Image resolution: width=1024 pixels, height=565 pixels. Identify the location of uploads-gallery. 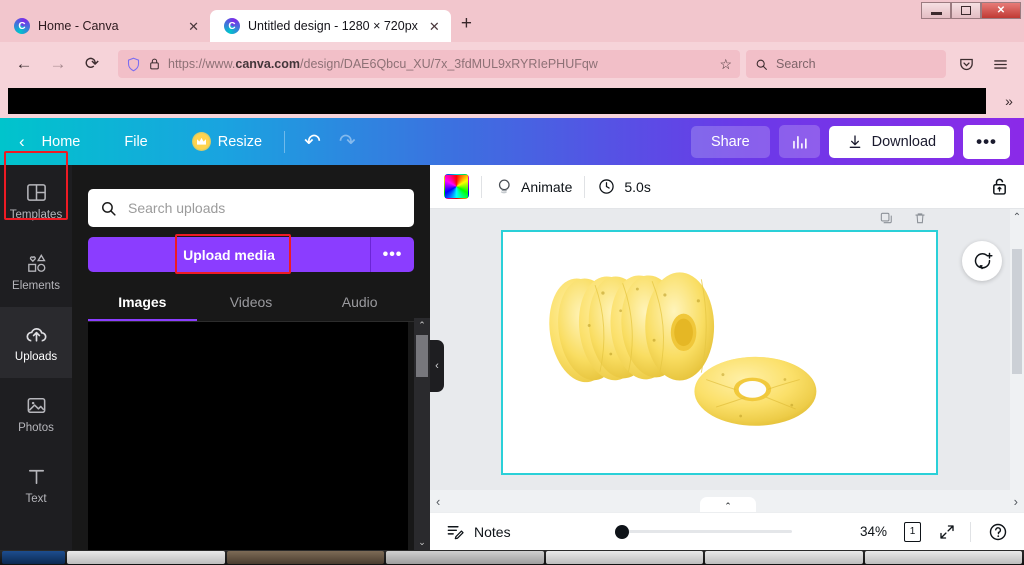
(248, 436).